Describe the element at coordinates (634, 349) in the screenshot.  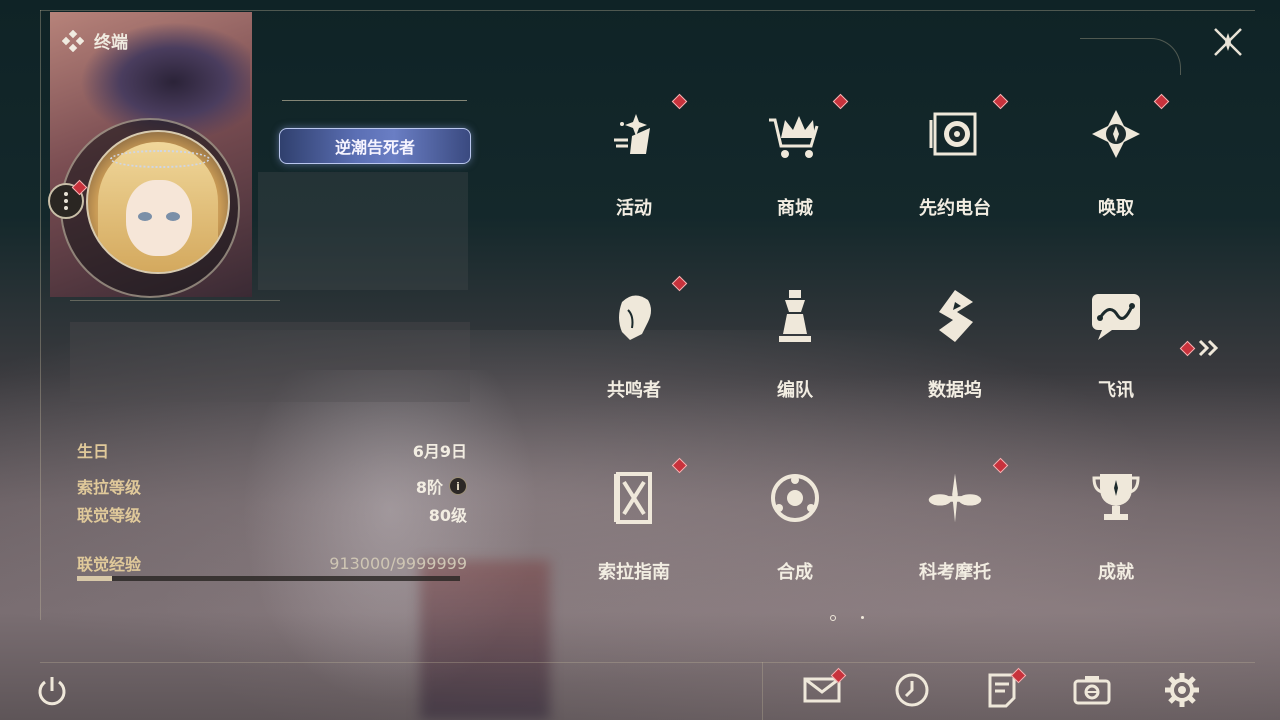
I see `menu-item-resonators: 共鸣者` at that location.